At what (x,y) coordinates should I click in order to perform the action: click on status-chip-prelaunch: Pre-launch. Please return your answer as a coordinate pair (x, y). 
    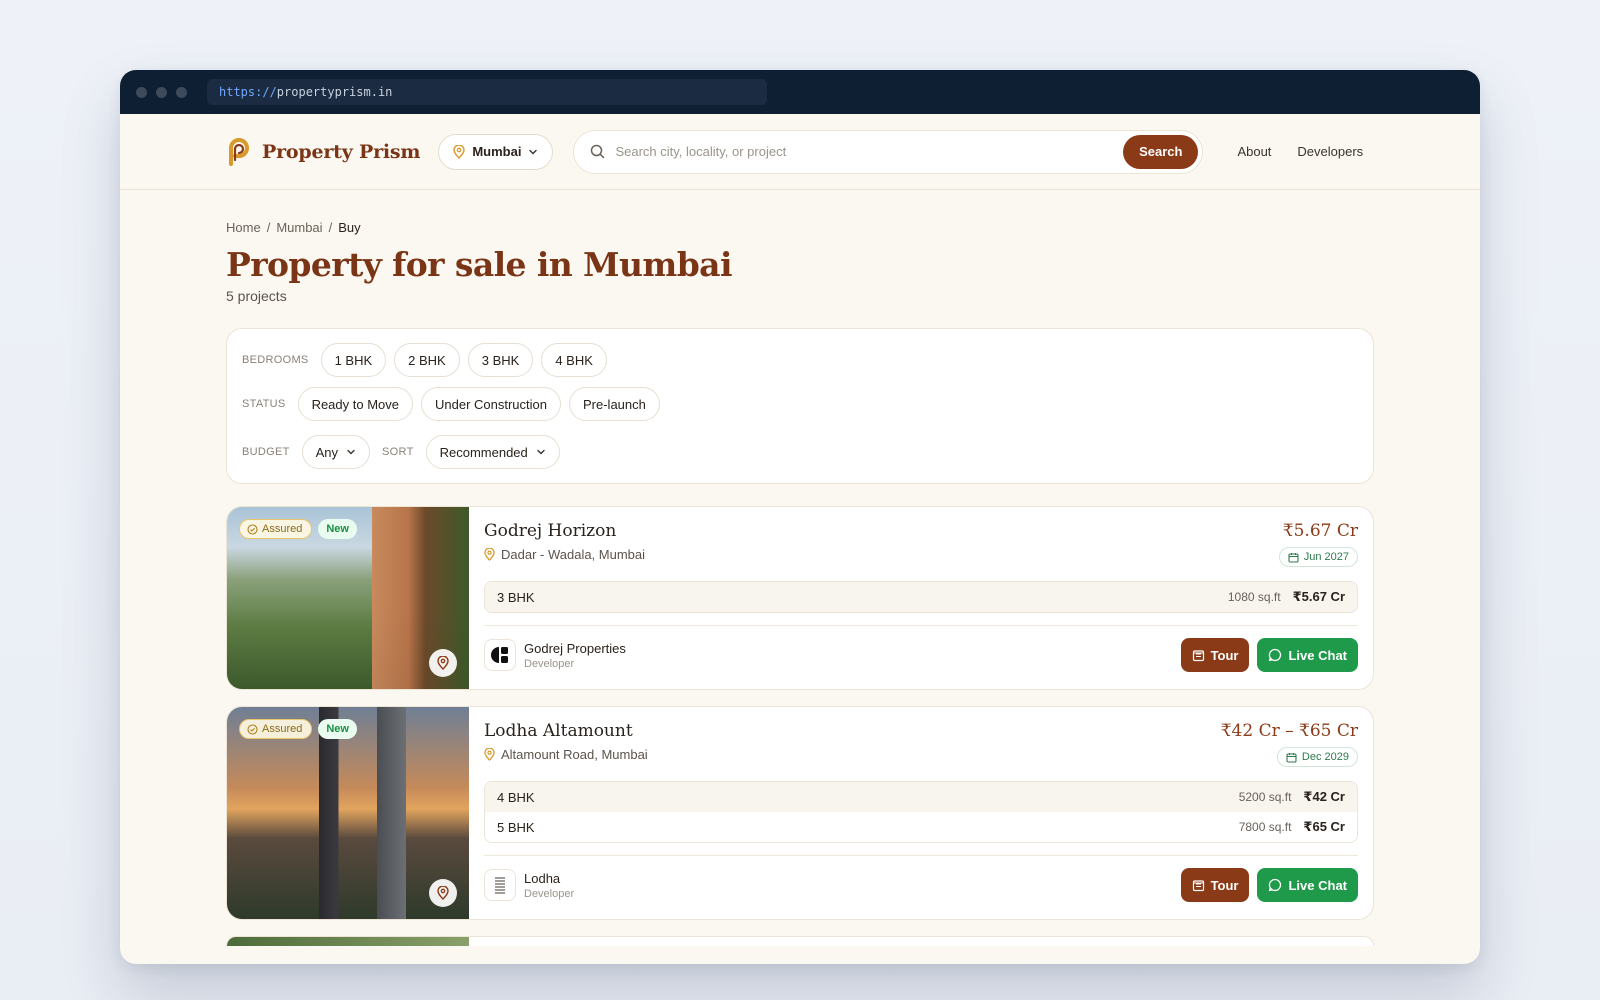
    Looking at the image, I should click on (614, 404).